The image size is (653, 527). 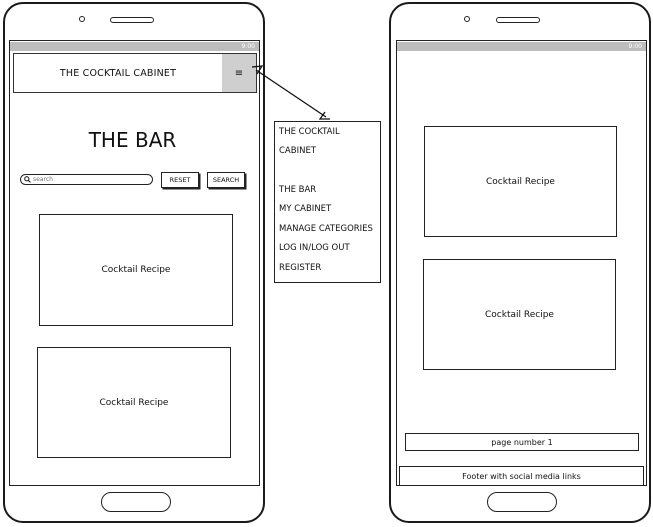 What do you see at coordinates (326, 229) in the screenshot?
I see `menu-item-manage-categories: MANAGE CATEGORIES` at bounding box center [326, 229].